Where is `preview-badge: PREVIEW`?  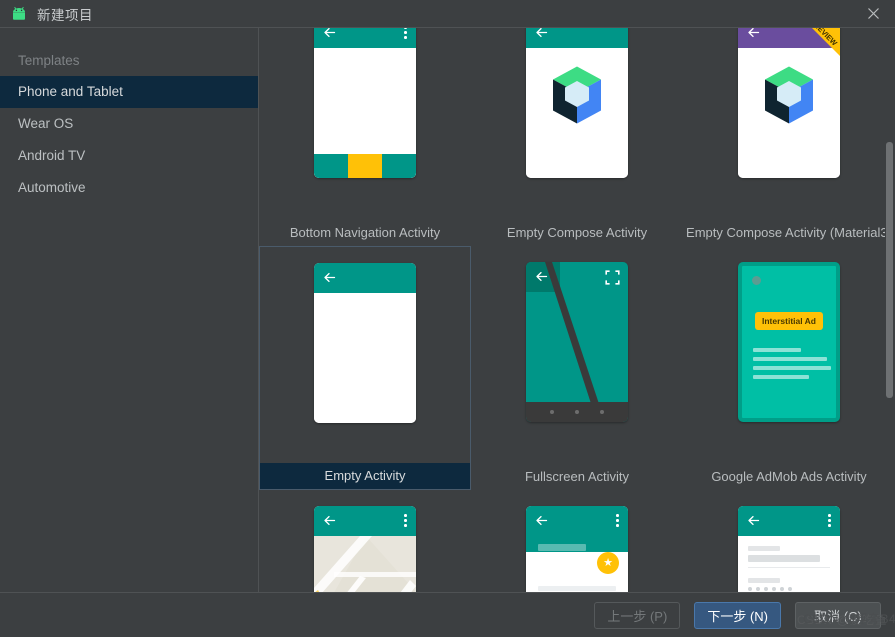 preview-badge: PREVIEW is located at coordinates (811, 52).